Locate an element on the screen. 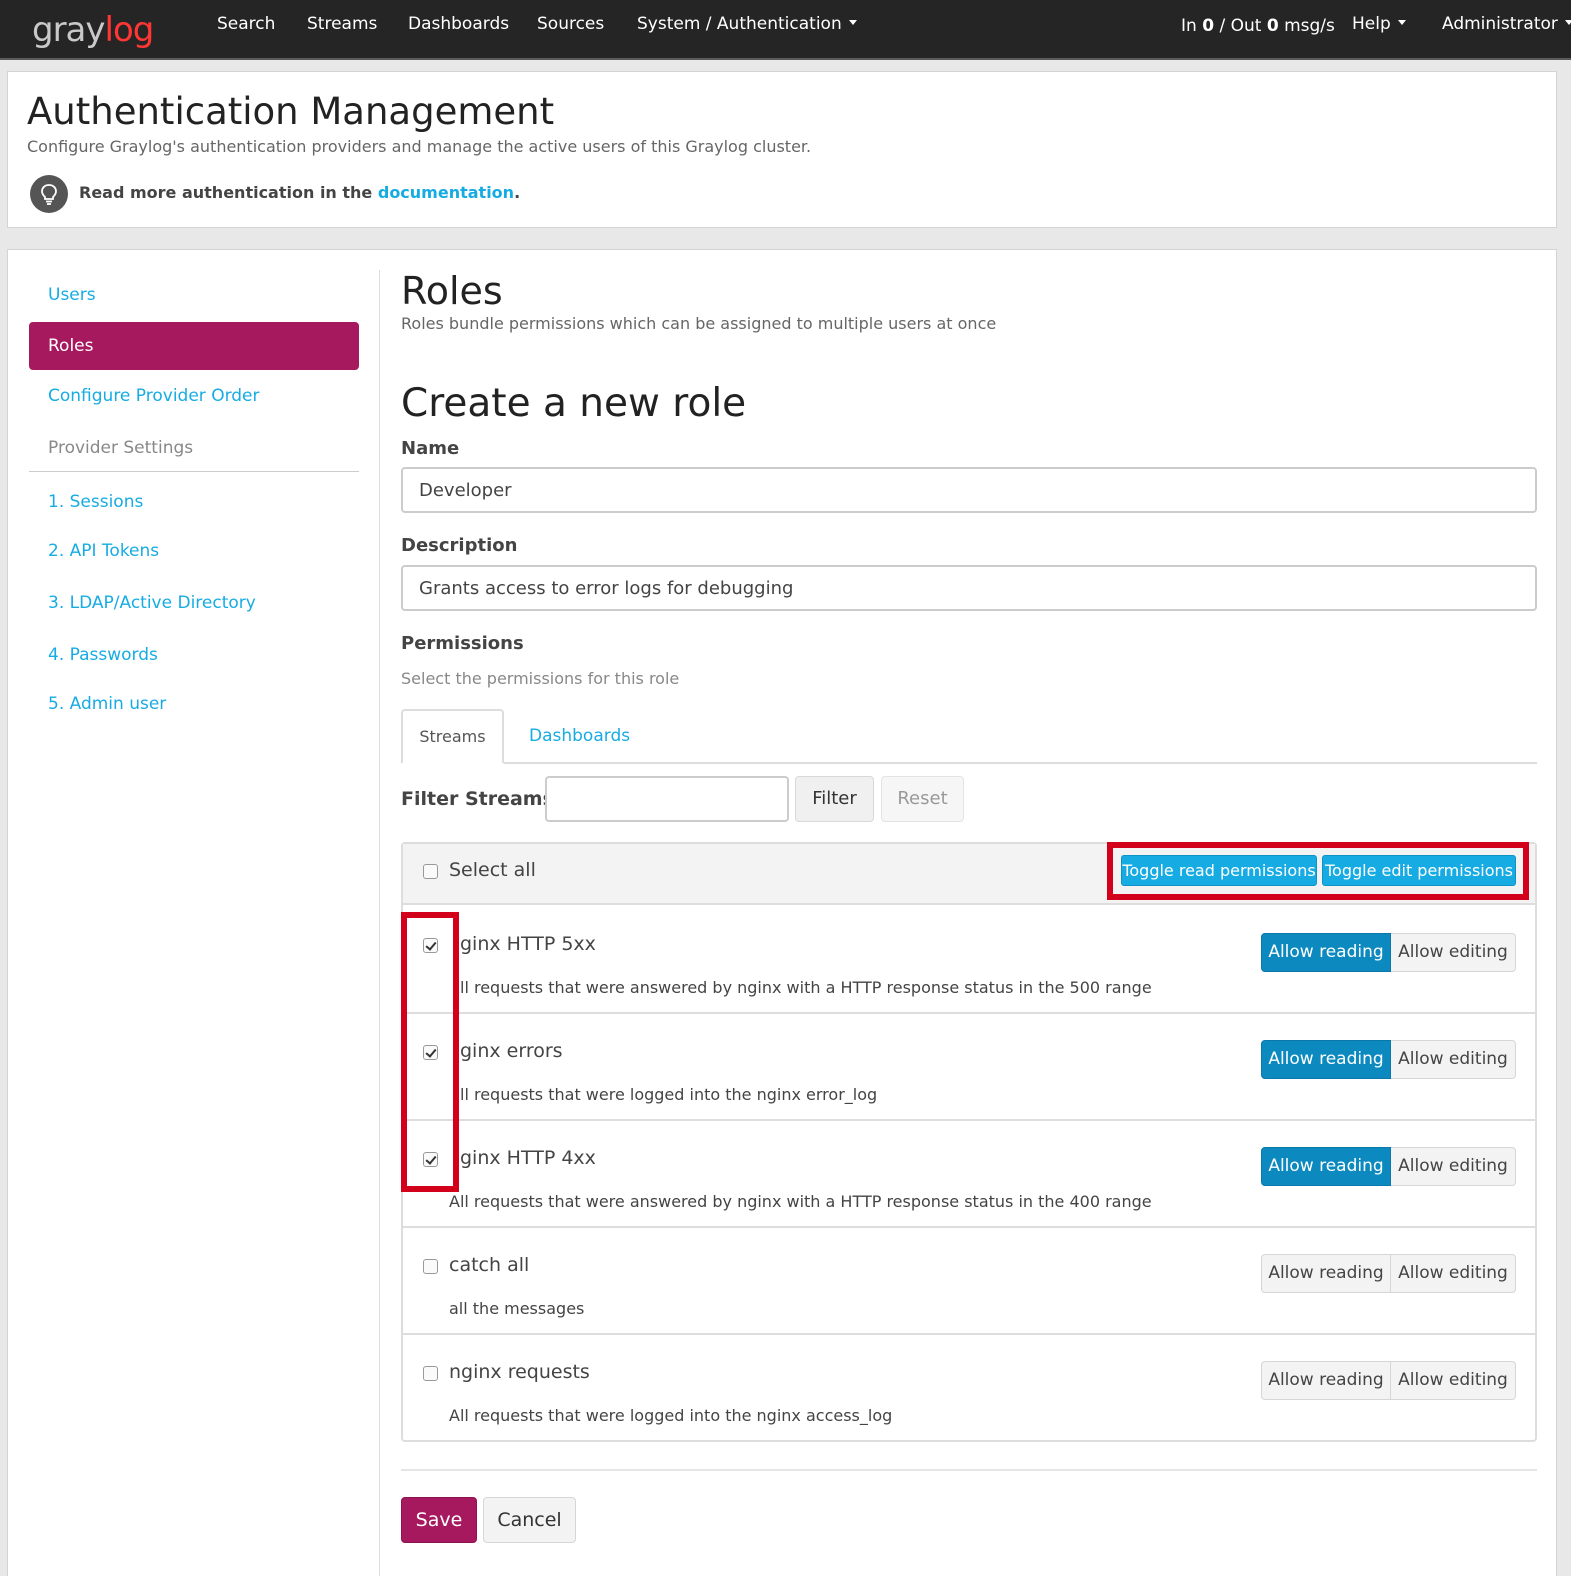 Image resolution: width=1571 pixels, height=1576 pixels. sidebar-item-api-tokens: 2. API Tokens is located at coordinates (103, 551).